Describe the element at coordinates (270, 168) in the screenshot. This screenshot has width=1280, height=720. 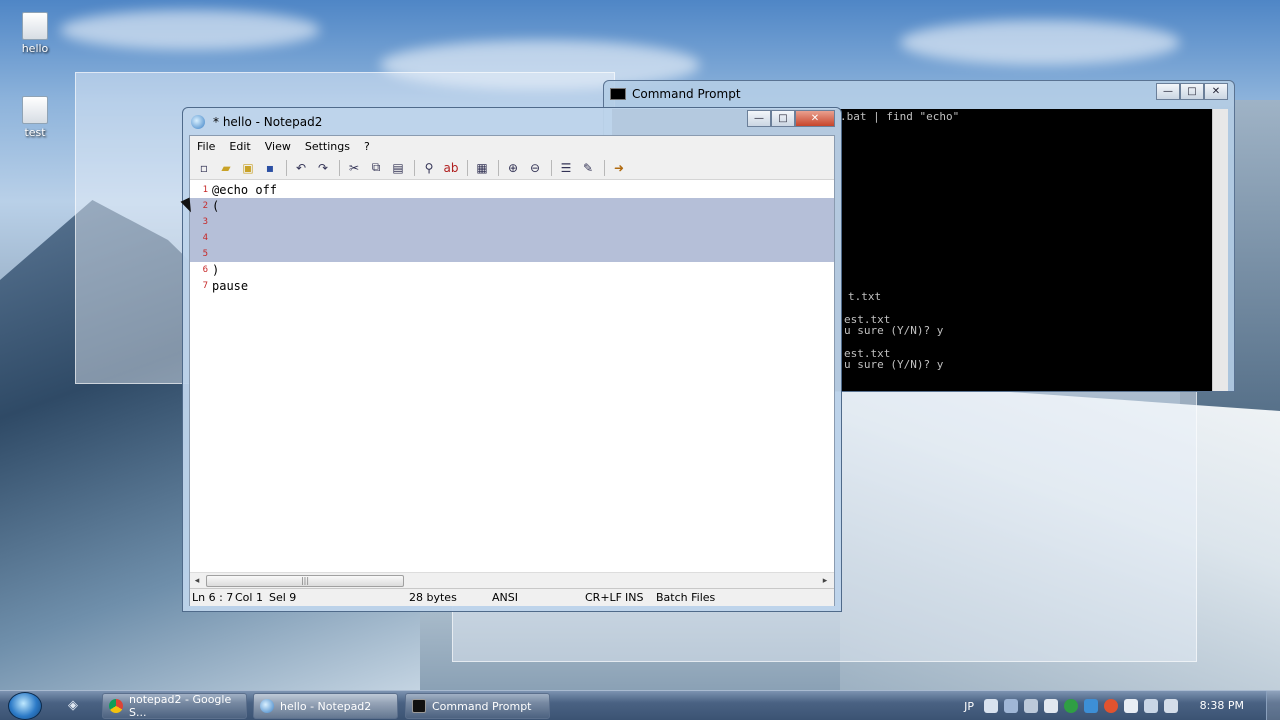
I see `save-icon: ▪` at that location.